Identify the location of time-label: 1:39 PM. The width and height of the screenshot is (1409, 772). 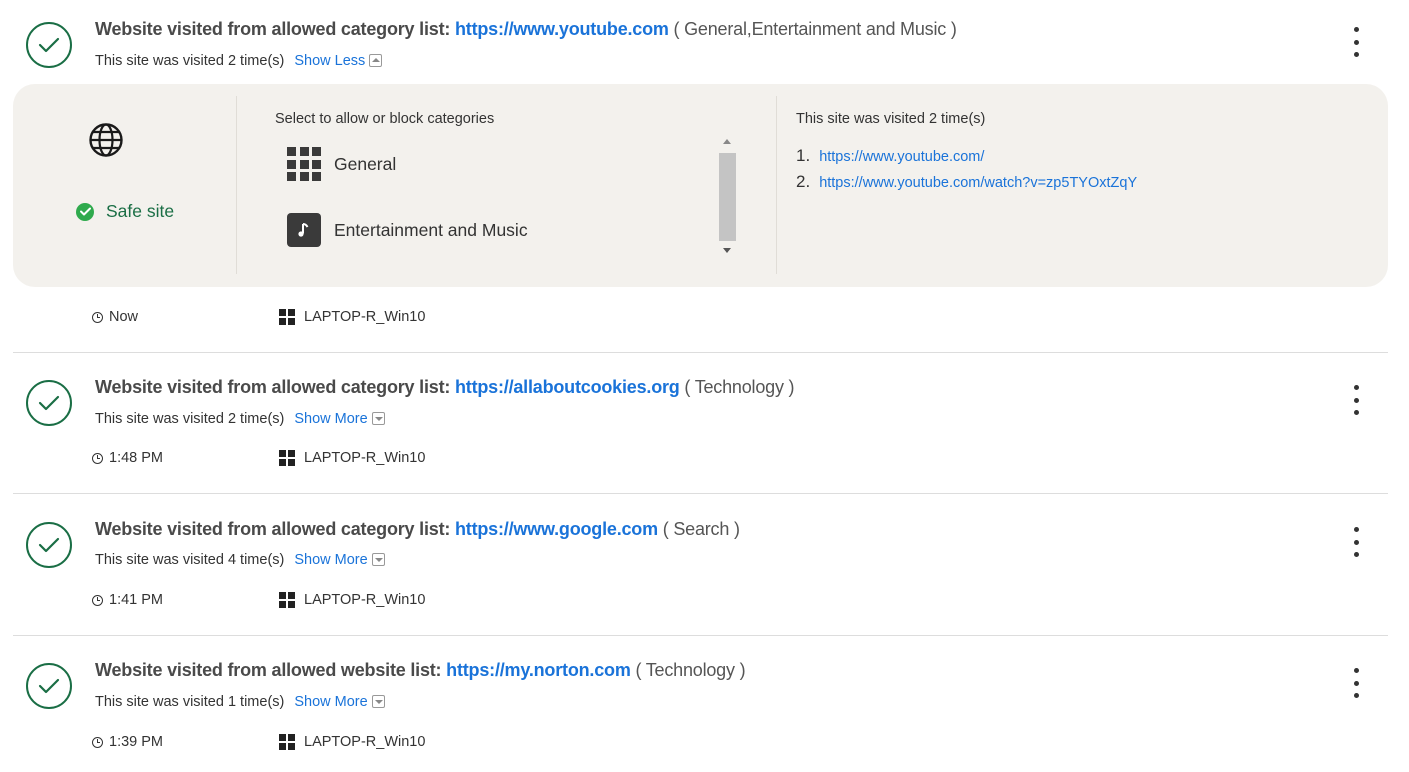
(136, 742).